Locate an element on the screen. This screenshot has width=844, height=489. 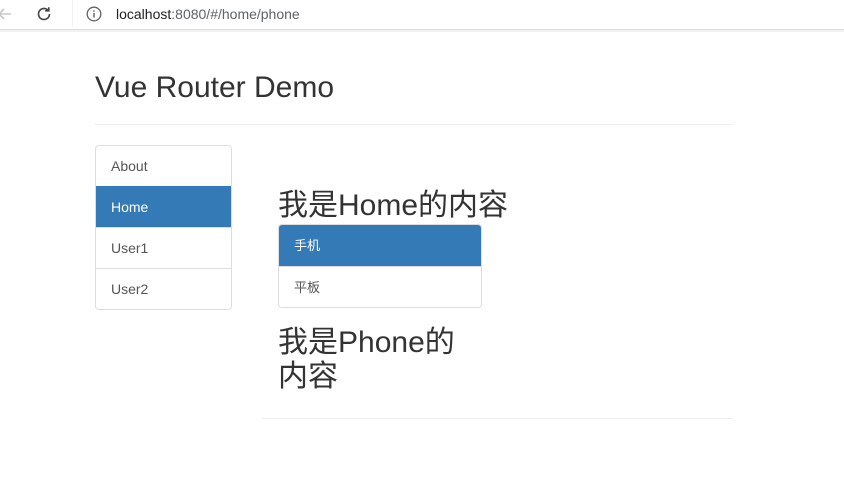
reload-icon is located at coordinates (44, 14).